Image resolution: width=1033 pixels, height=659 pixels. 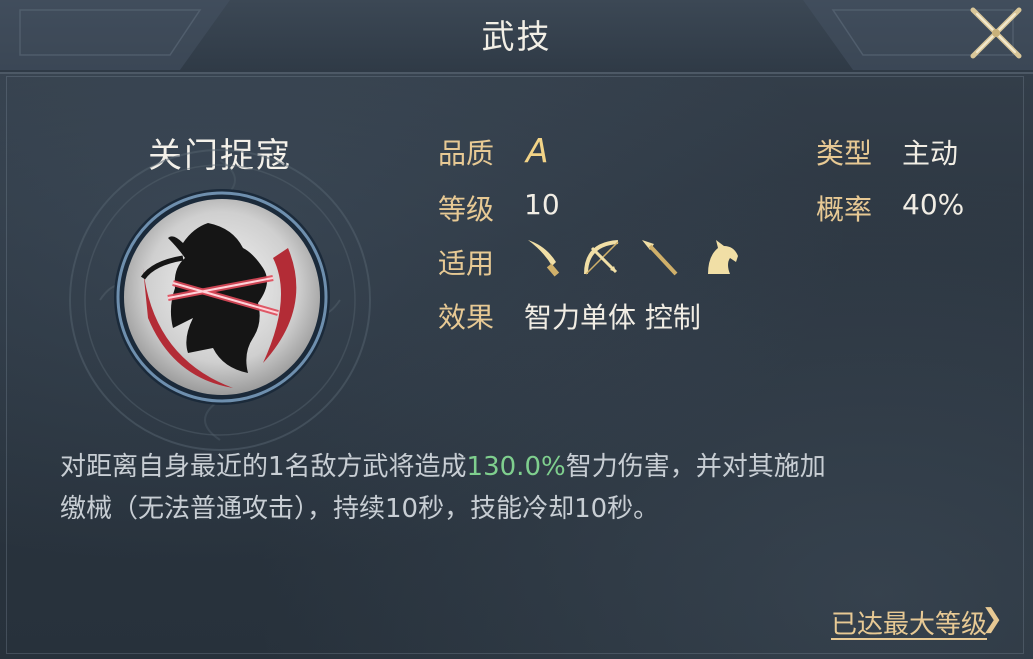 I want to click on skill-icon, so click(x=222, y=297).